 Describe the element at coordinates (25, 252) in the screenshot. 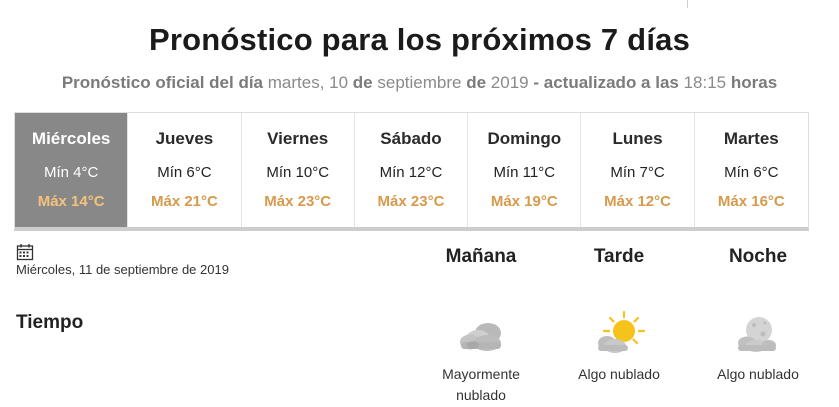

I see `calendar-icon` at that location.